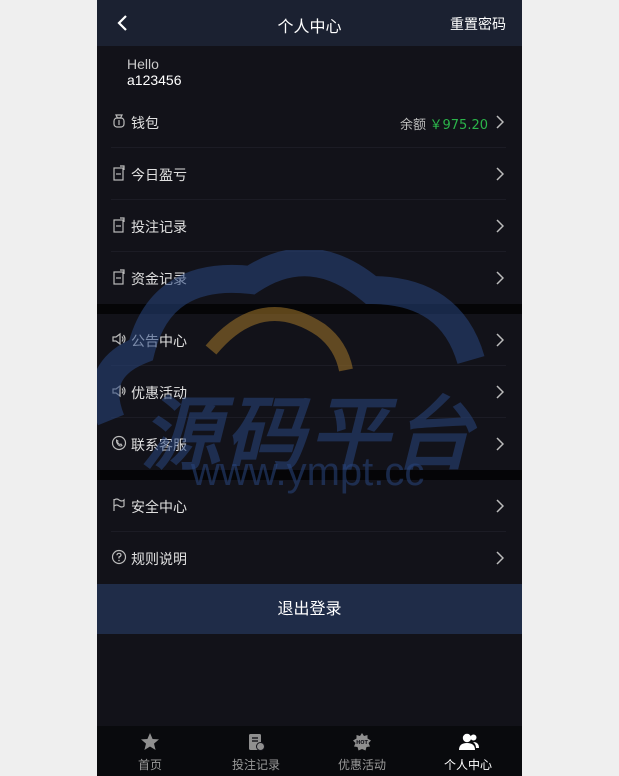 The height and width of the screenshot is (776, 619). Describe the element at coordinates (143, 64) in the screenshot. I see `greeting-hello: Hello` at that location.